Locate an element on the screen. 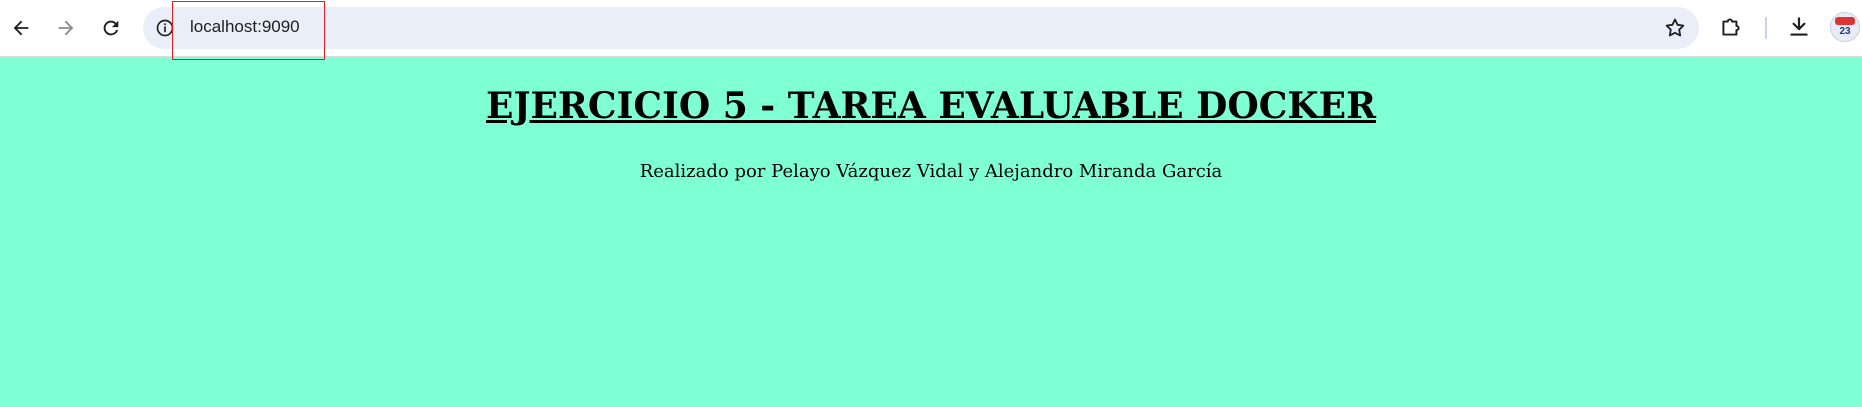 The width and height of the screenshot is (1862, 407). bookmark-star-icon is located at coordinates (1675, 28).